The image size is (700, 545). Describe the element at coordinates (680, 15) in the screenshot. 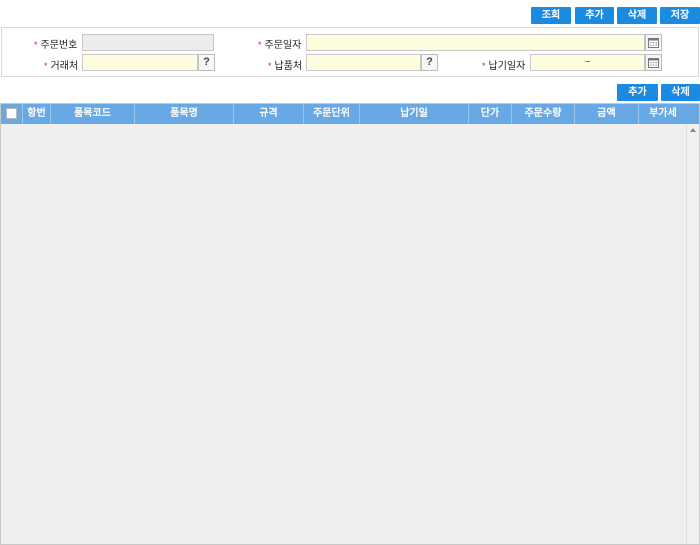

I see `save-button: 저장` at that location.